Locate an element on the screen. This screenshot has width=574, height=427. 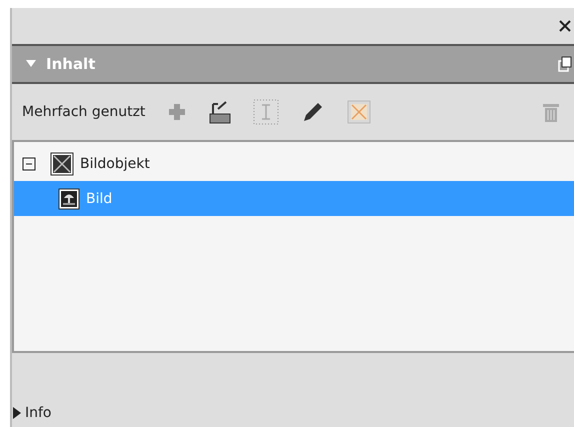
image-icon is located at coordinates (69, 199).